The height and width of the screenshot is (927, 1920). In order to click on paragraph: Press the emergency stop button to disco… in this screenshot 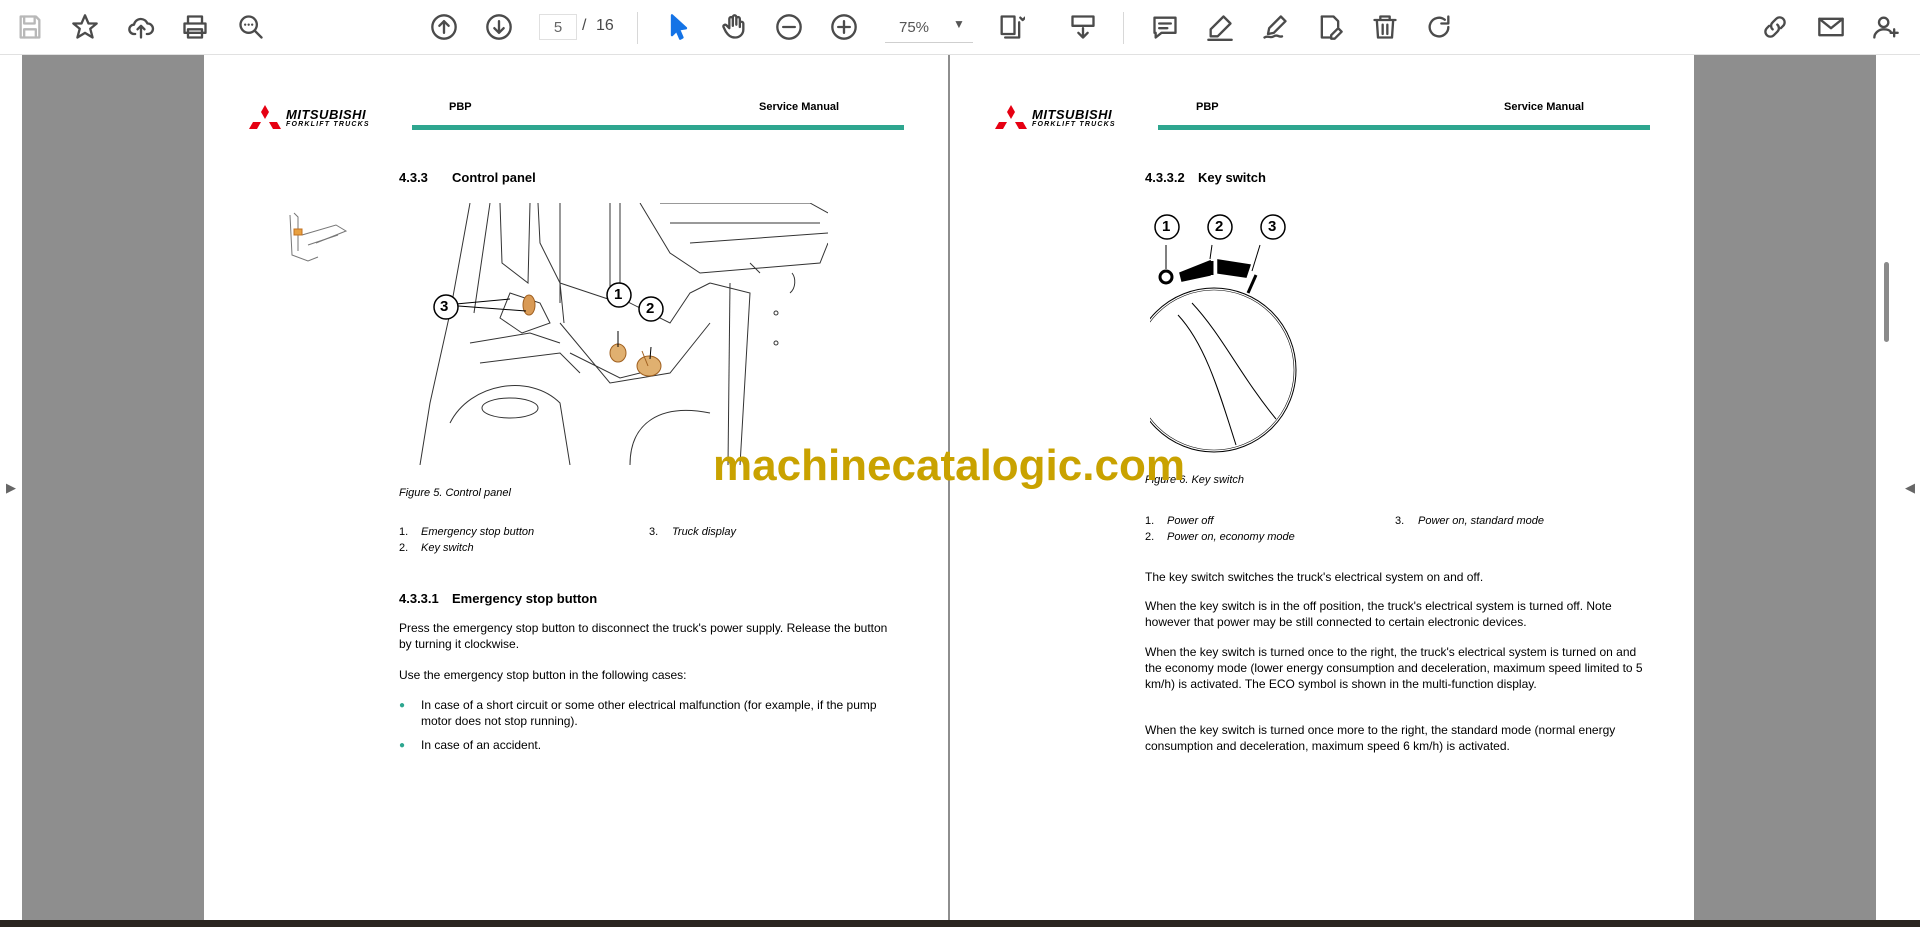, I will do `click(643, 636)`.